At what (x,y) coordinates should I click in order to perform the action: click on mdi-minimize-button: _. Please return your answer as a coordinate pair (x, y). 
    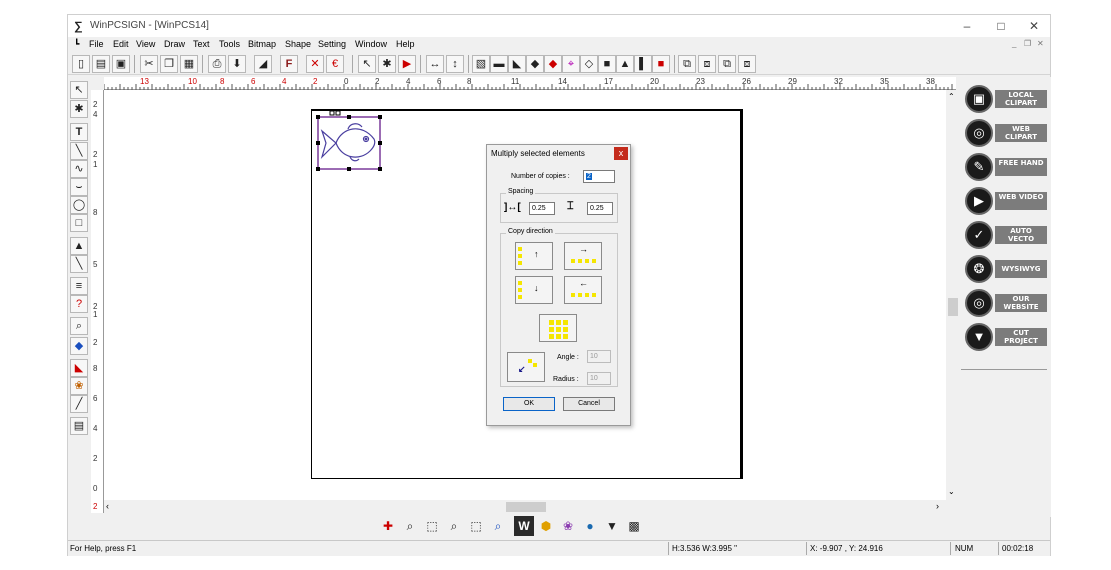
    Looking at the image, I should click on (1014, 43).